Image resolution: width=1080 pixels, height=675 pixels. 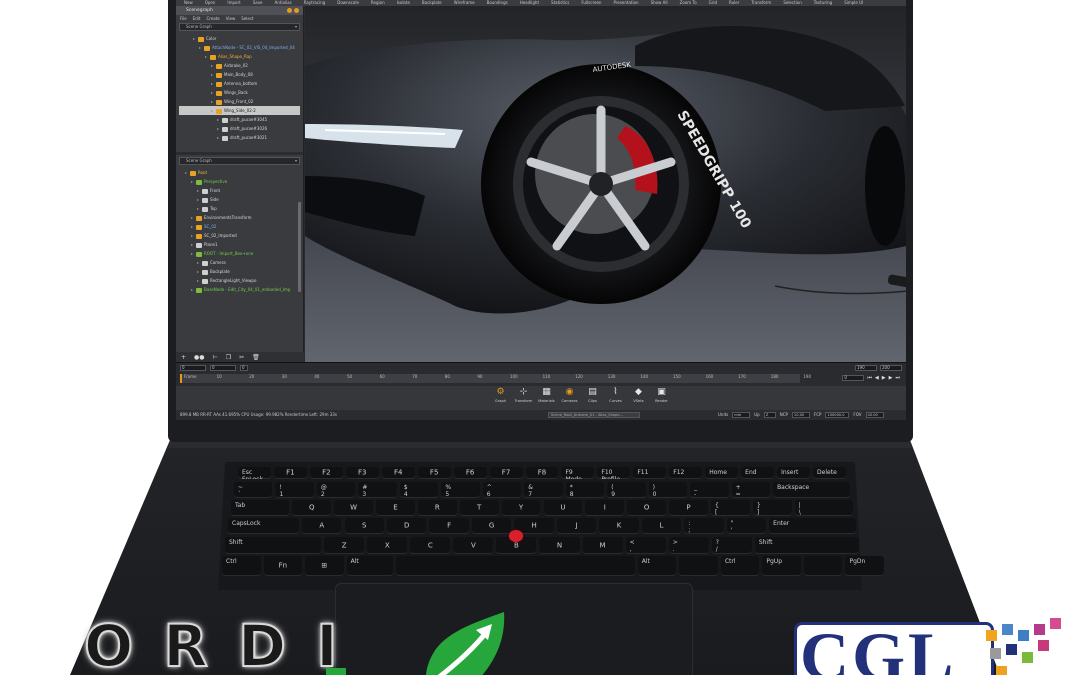 I want to click on key: CapsLock, so click(x=264, y=526).